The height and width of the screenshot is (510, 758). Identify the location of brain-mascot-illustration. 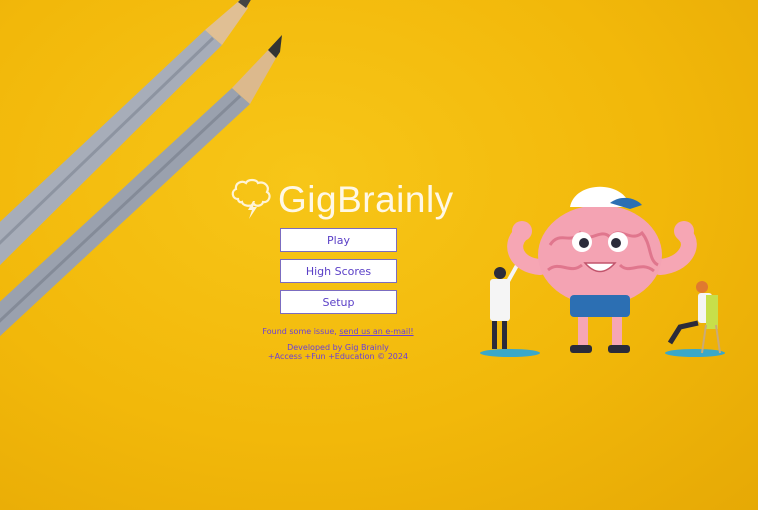
(602, 271).